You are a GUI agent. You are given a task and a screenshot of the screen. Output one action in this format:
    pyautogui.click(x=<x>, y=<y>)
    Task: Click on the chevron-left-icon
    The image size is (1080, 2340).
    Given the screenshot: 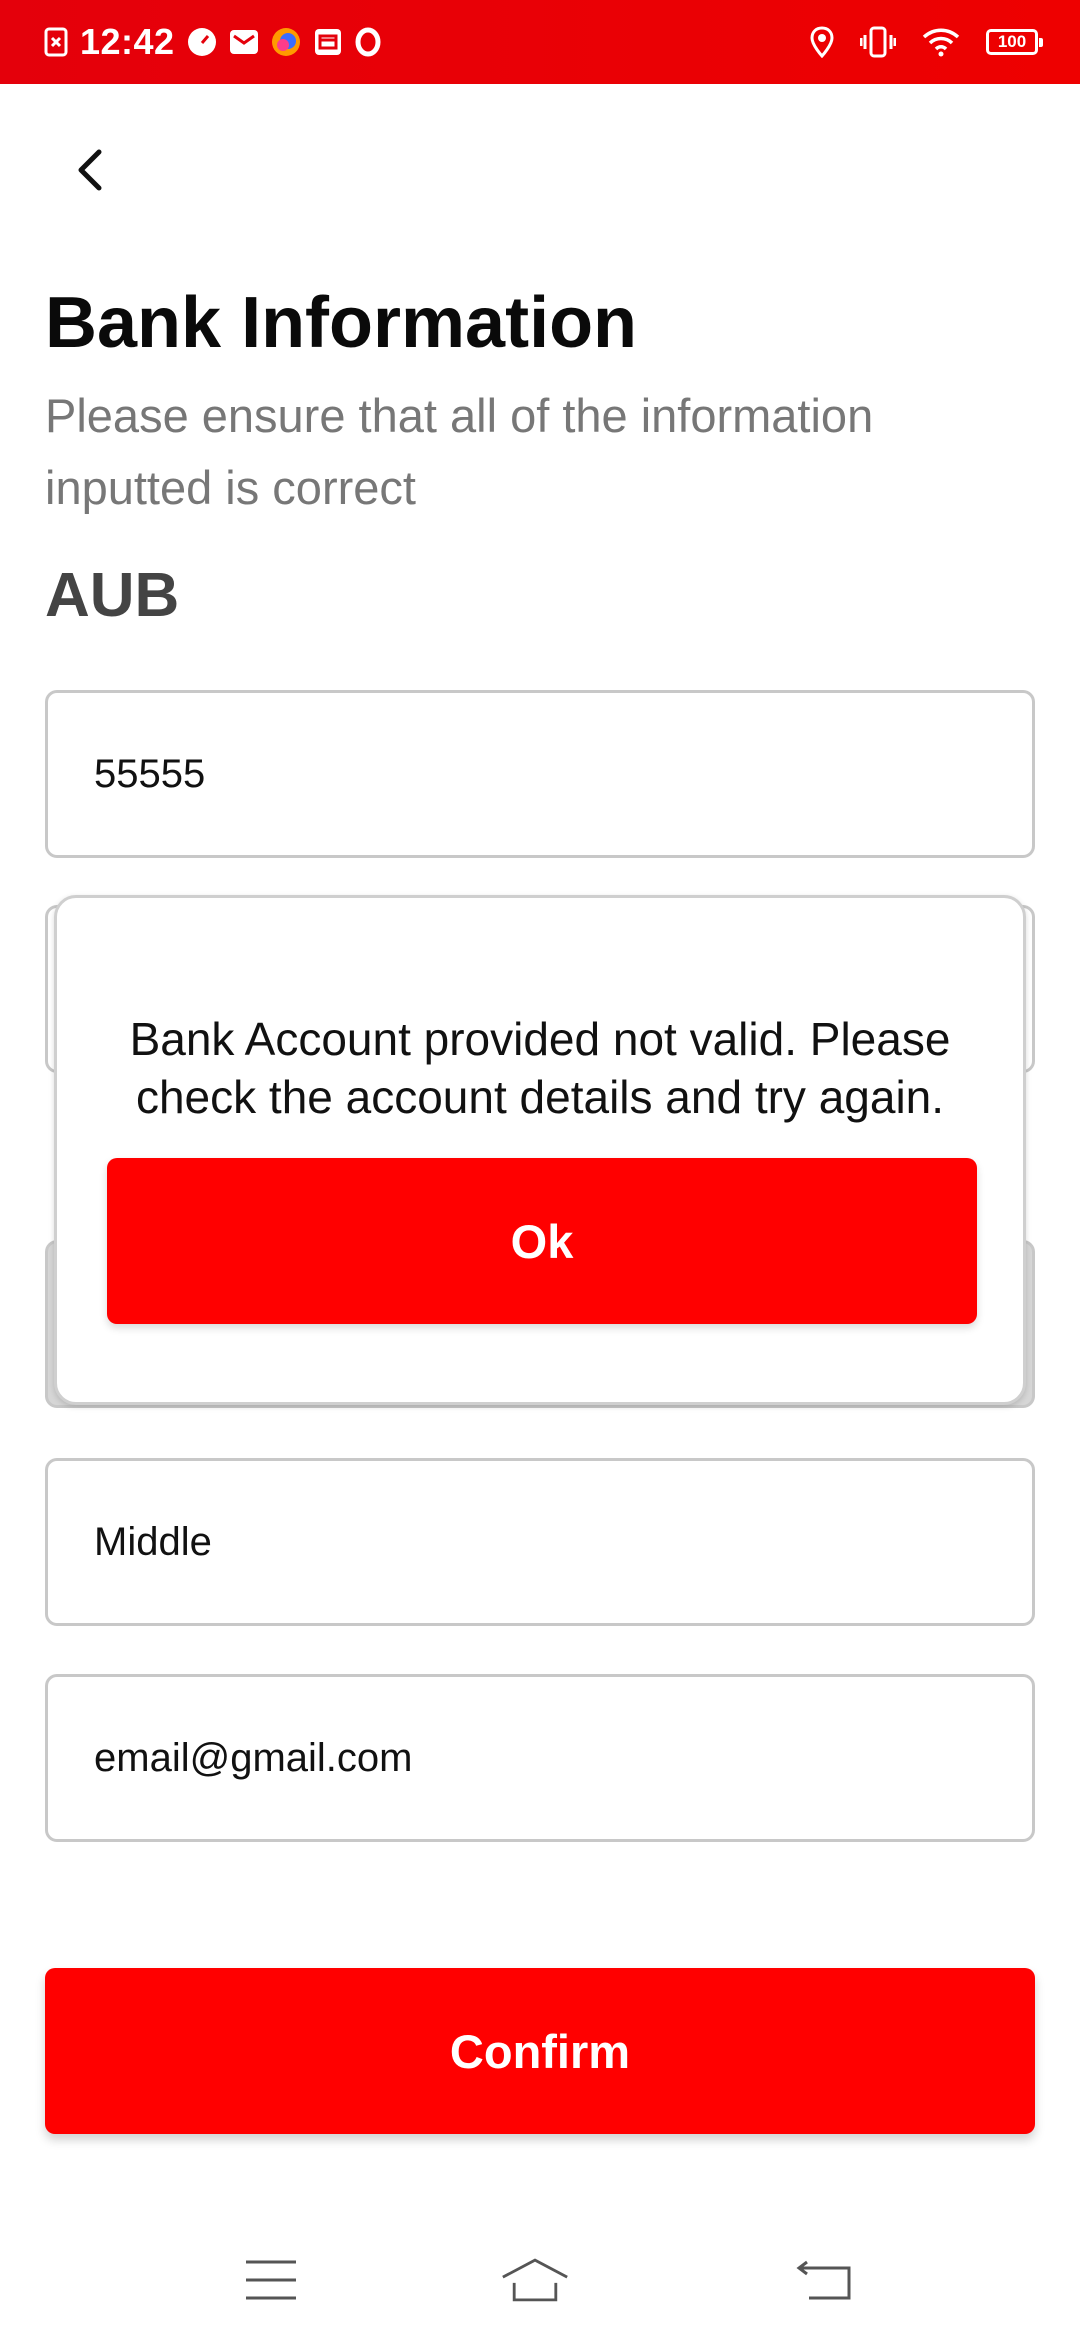 What is the action you would take?
    pyautogui.click(x=90, y=170)
    